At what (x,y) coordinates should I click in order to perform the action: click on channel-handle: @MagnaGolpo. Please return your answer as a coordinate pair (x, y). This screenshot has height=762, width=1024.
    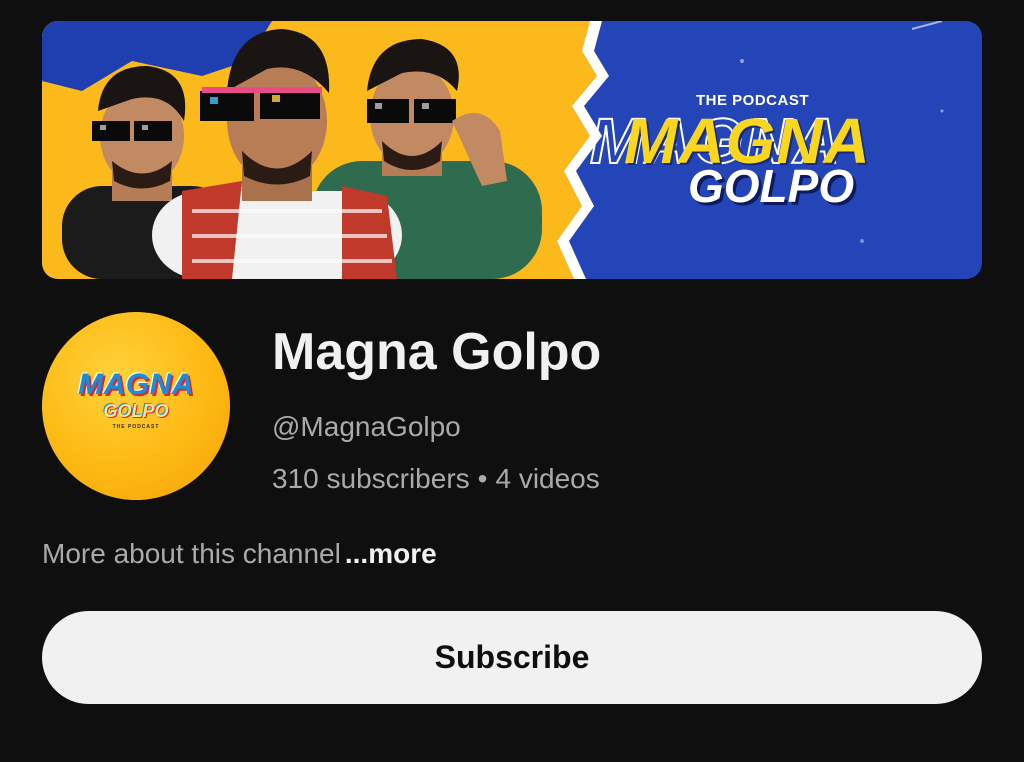
    Looking at the image, I should click on (366, 426).